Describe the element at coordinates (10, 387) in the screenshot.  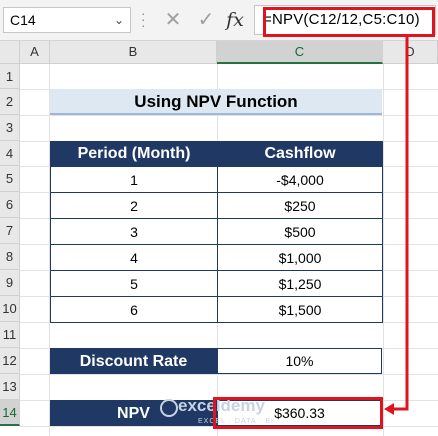
I see `row-header: 13` at that location.